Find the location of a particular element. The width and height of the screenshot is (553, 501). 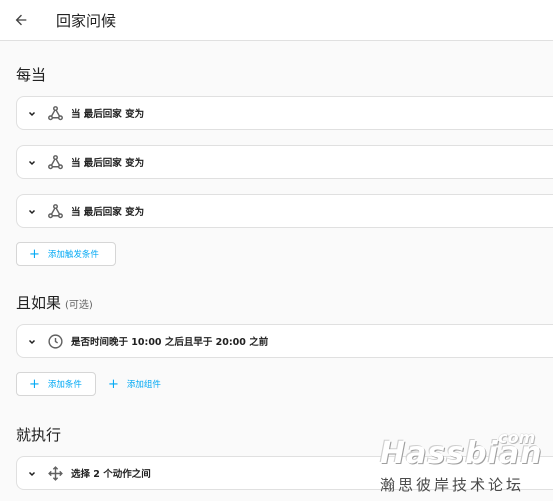

add-block-label: 添加组件 is located at coordinates (143, 385).